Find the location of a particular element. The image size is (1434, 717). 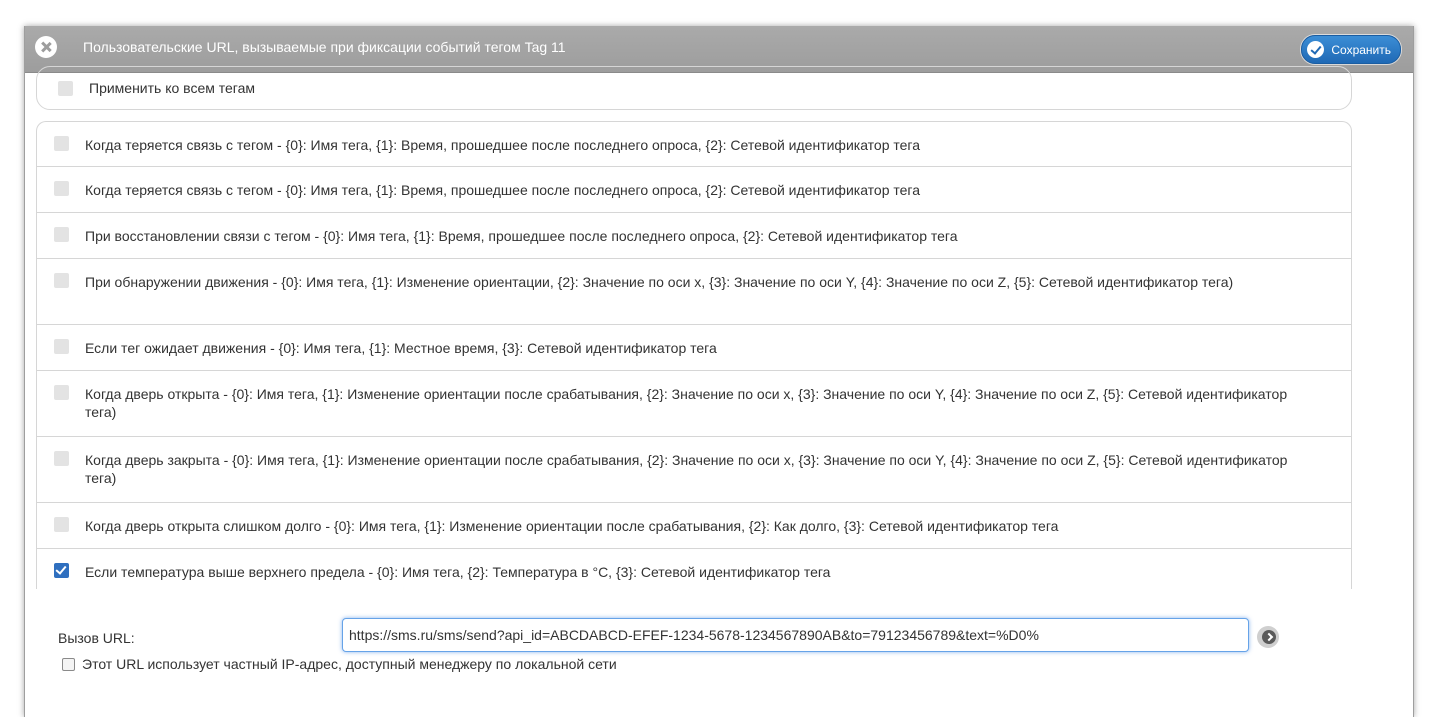

apply-all-label: Применить ко всем тегам is located at coordinates (172, 88).